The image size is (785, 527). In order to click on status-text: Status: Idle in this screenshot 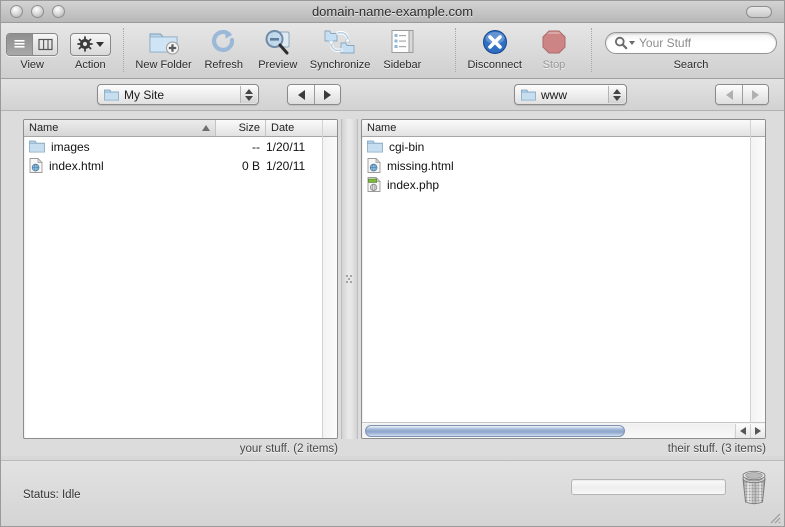, I will do `click(52, 495)`.